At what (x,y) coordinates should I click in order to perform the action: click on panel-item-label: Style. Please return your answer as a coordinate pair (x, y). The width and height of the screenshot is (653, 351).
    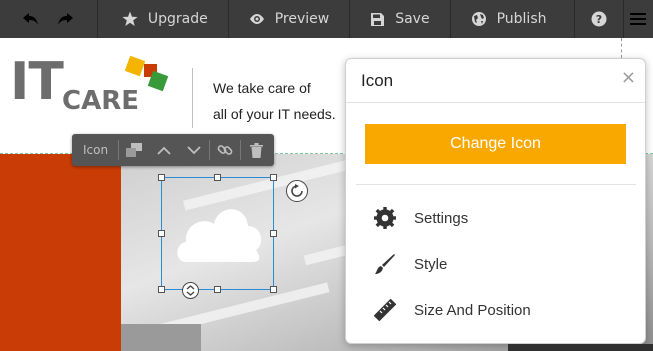
    Looking at the image, I should click on (431, 264).